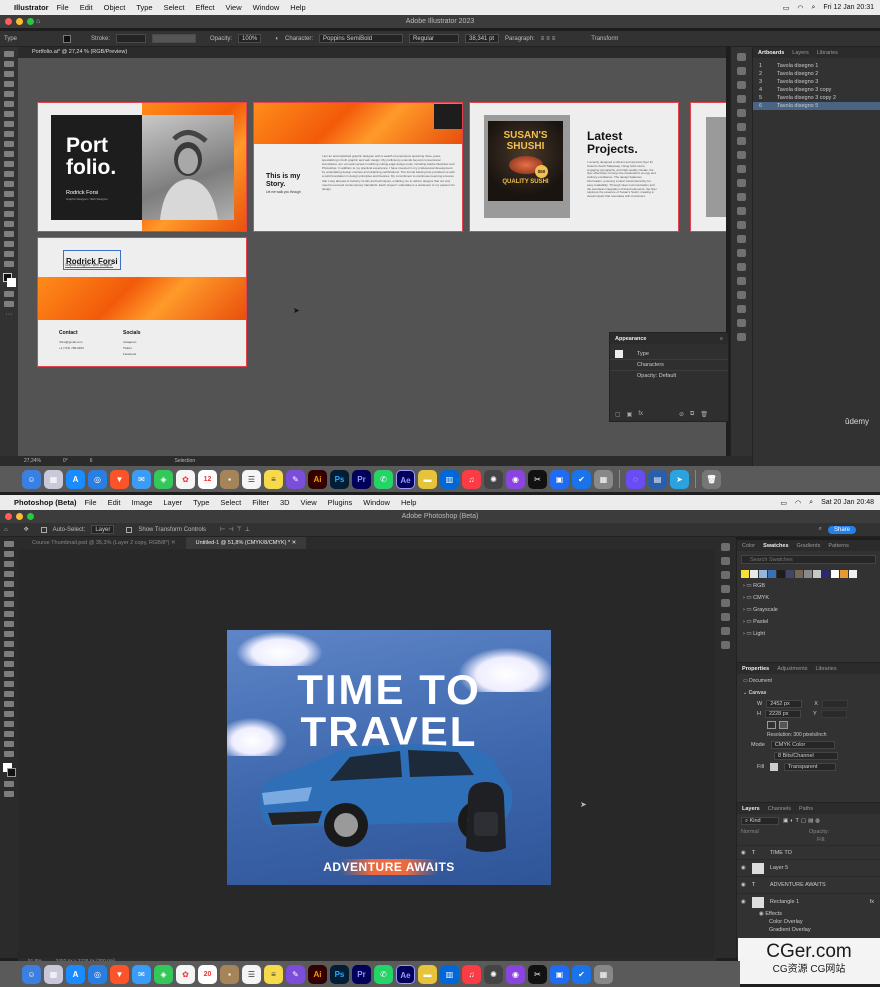 This screenshot has width=880, height=987. Describe the element at coordinates (9, 724) in the screenshot. I see `path-selection-tool-icon` at that location.